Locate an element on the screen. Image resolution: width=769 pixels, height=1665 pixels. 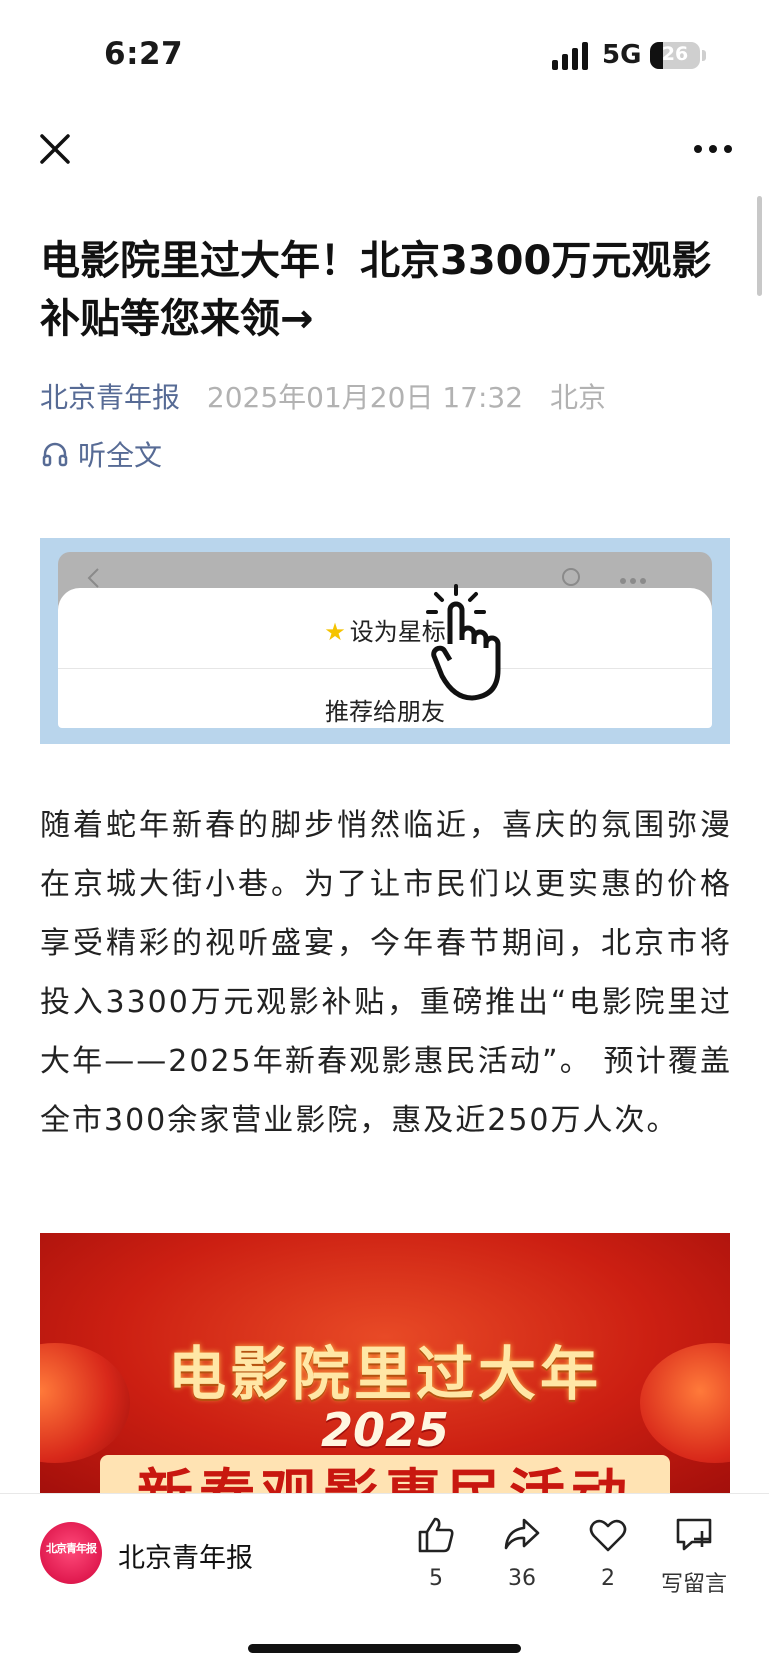
favorite-count: 2 is located at coordinates (608, 1578).